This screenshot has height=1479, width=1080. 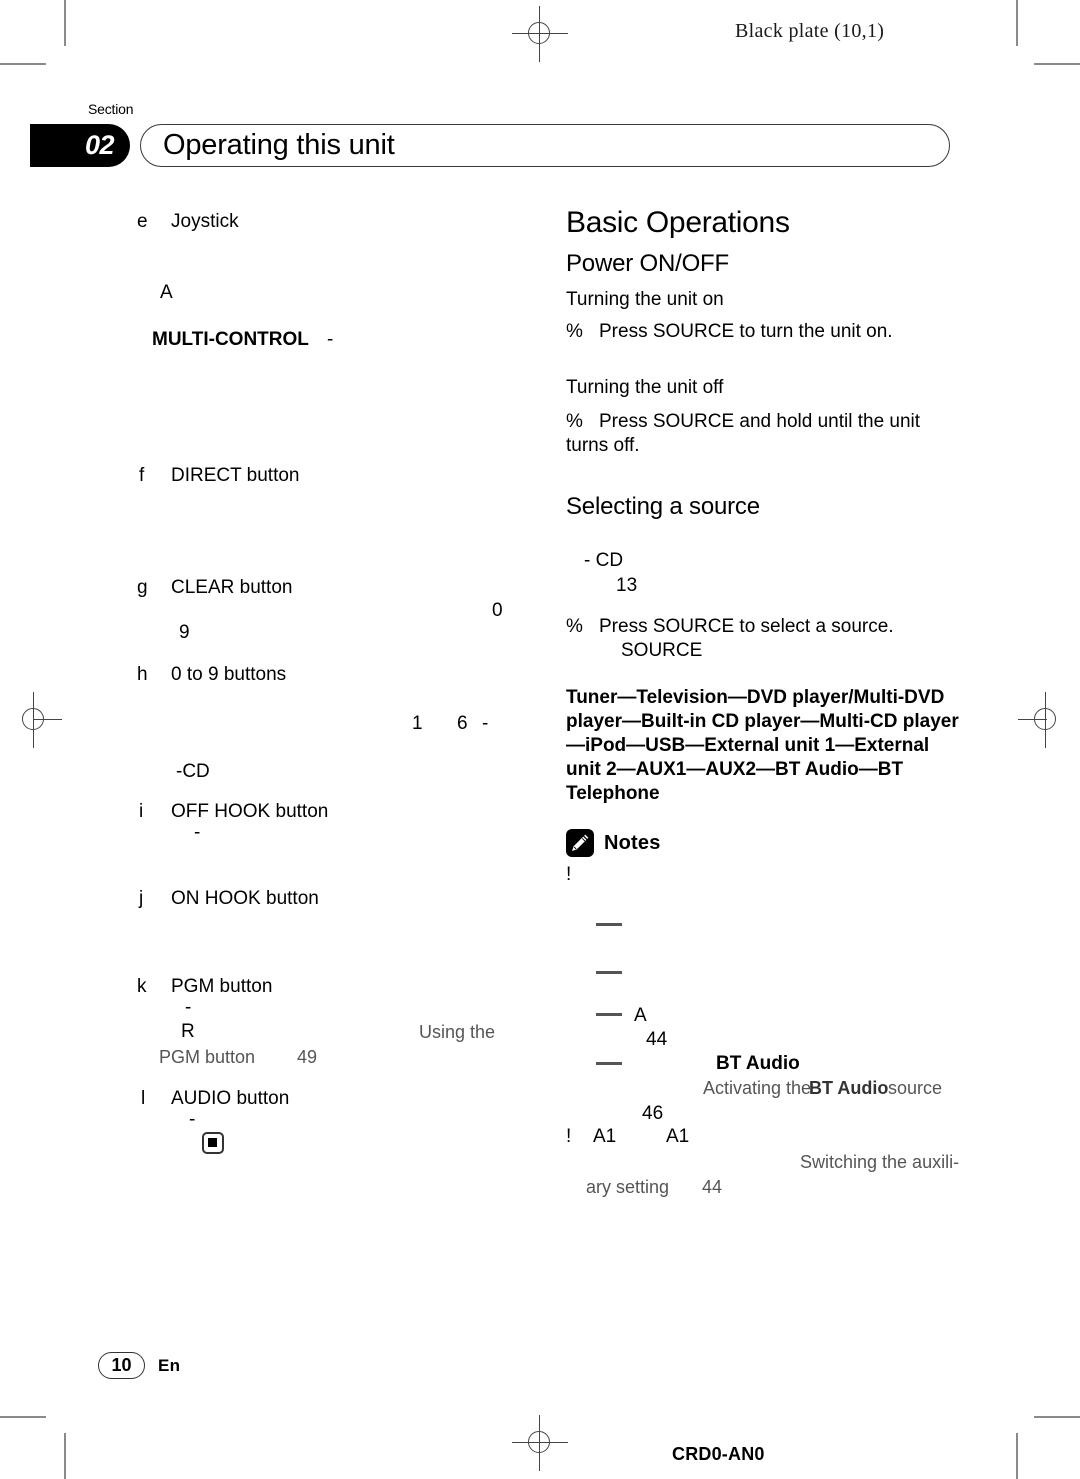 What do you see at coordinates (718, 1454) in the screenshot?
I see `footer-document-code: CRD0-AN0` at bounding box center [718, 1454].